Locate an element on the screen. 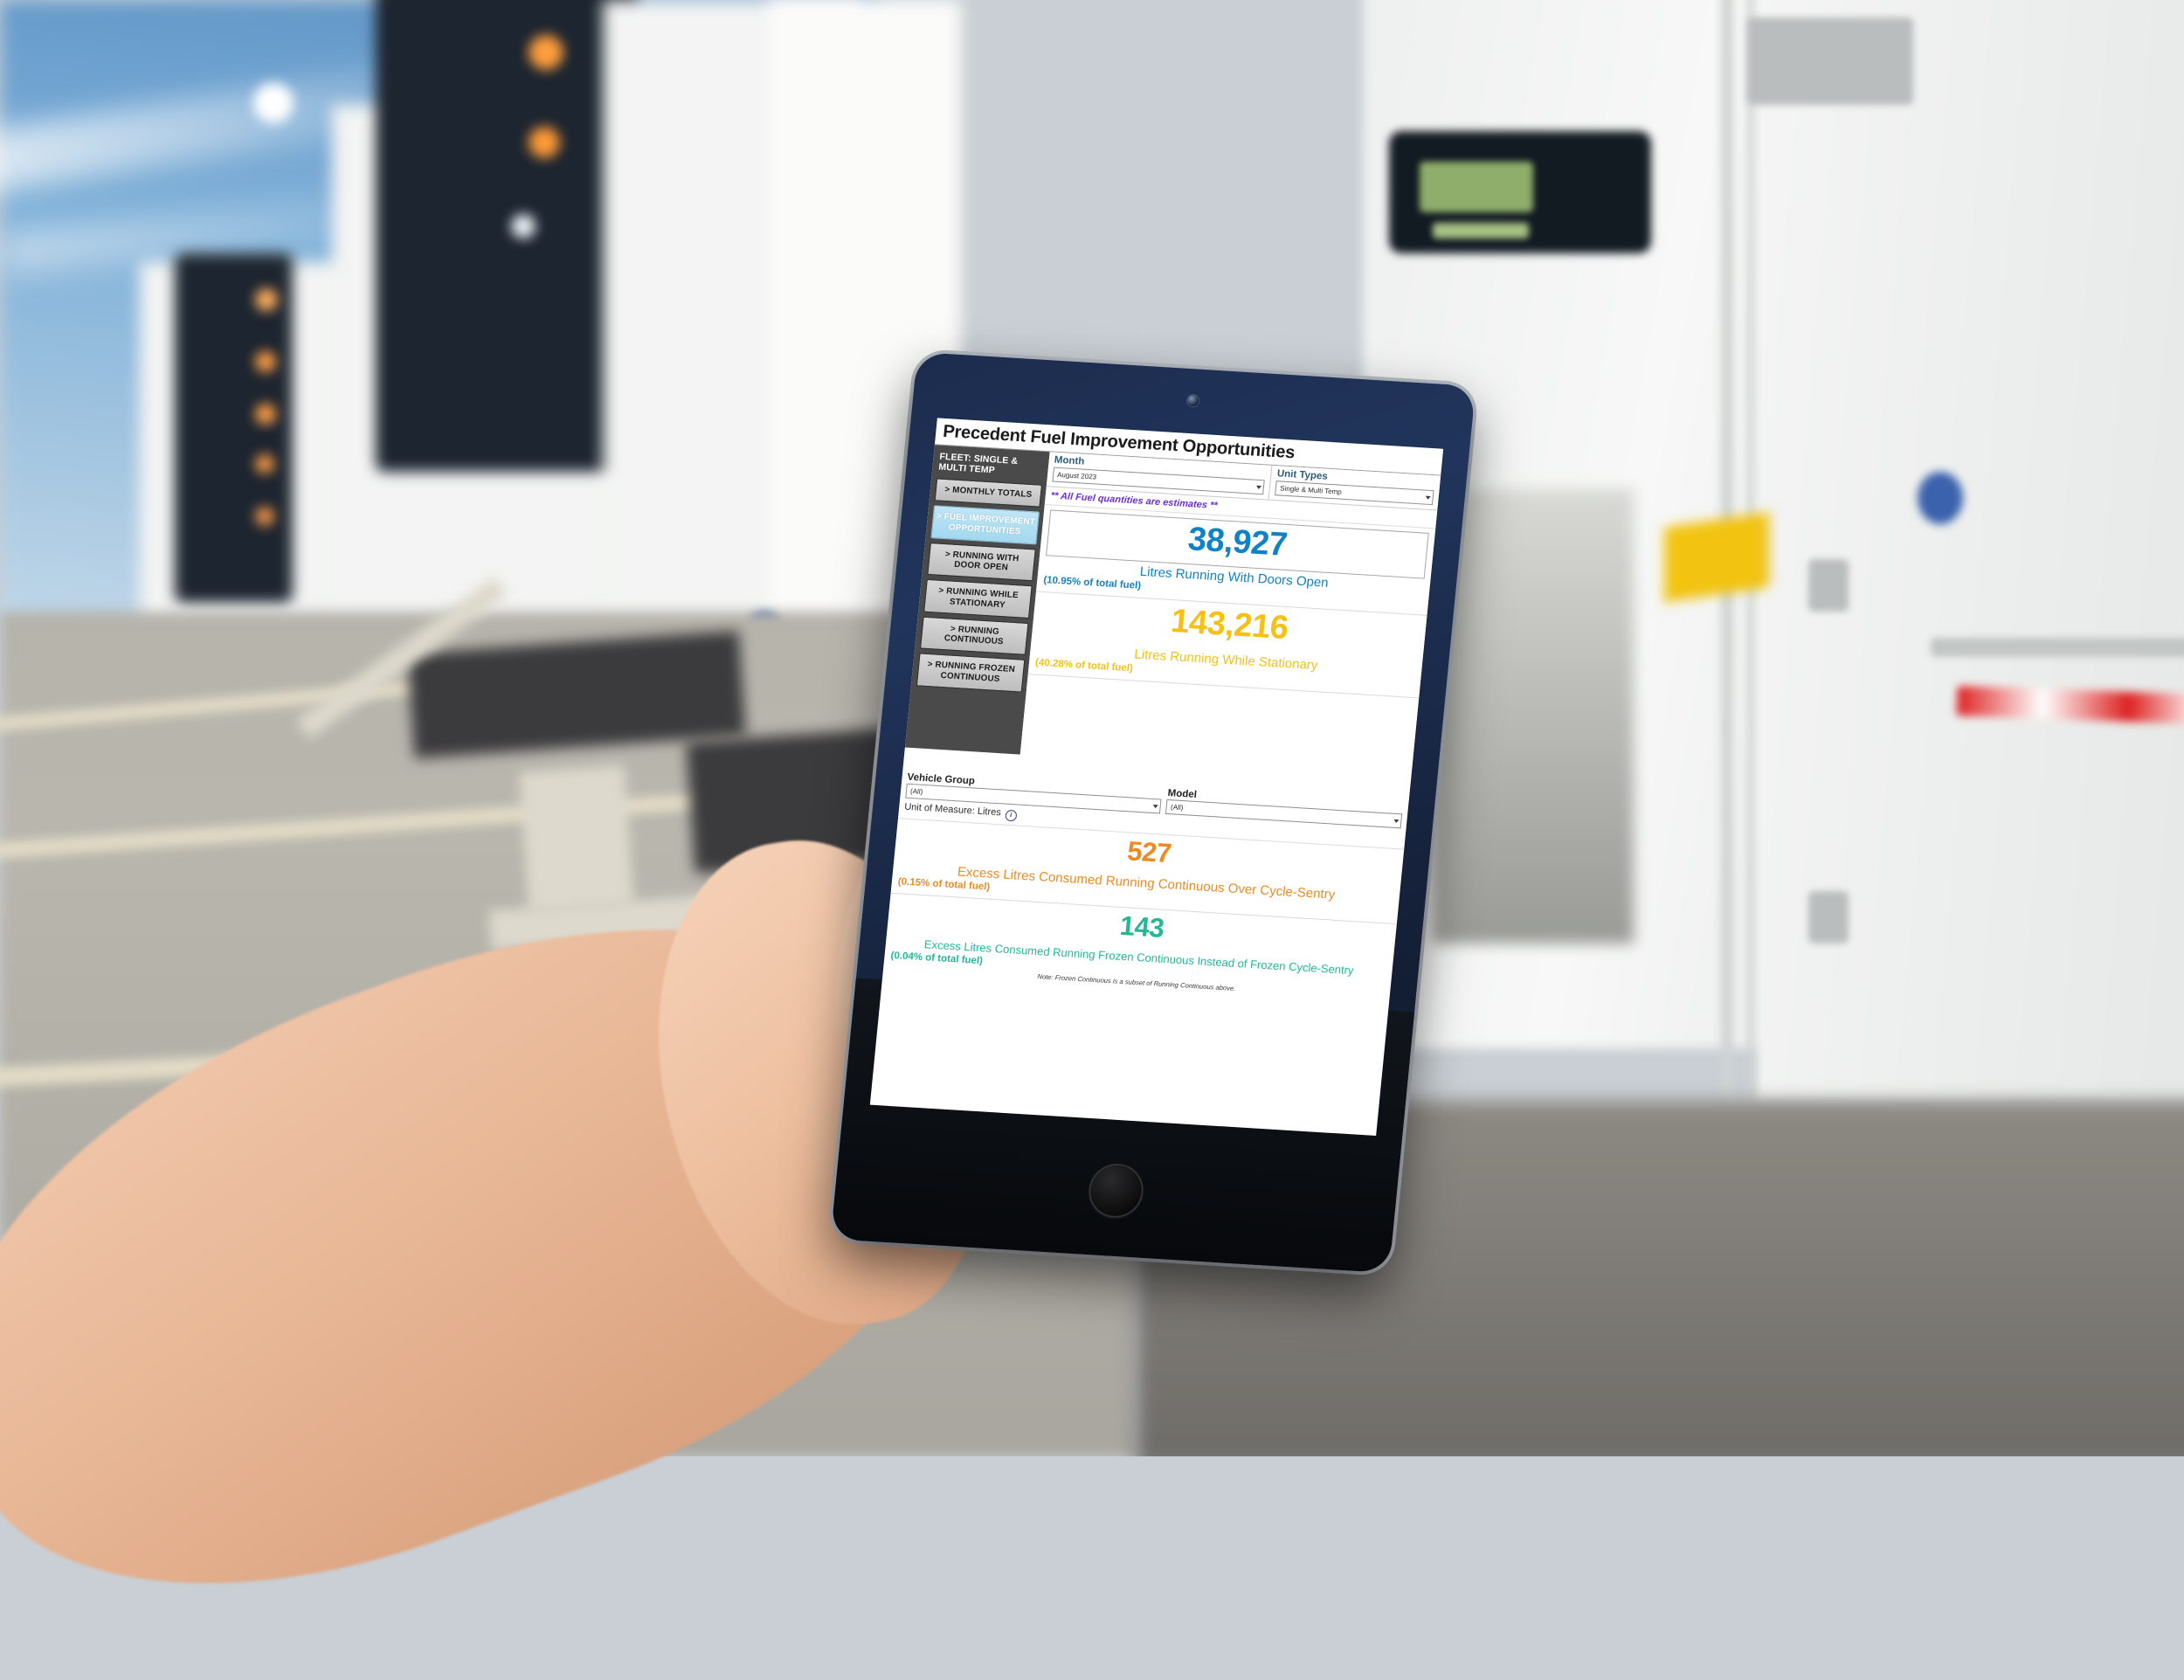  sidebar-item-monthly-totals: > MONTHLY TOTALS is located at coordinates (988, 493).